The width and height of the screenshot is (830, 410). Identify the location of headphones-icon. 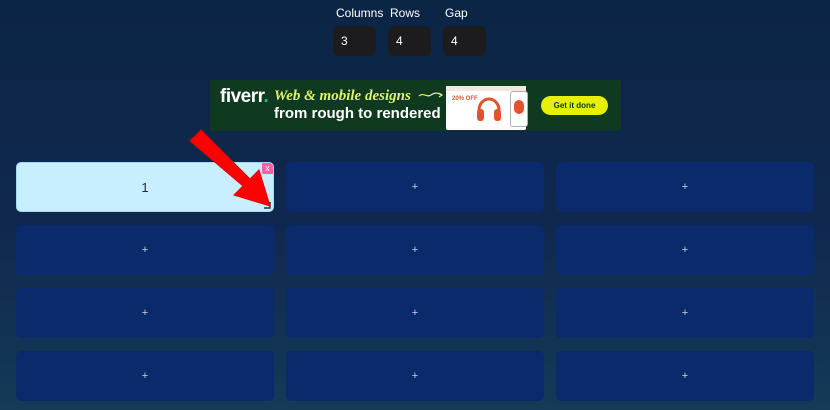
(489, 109).